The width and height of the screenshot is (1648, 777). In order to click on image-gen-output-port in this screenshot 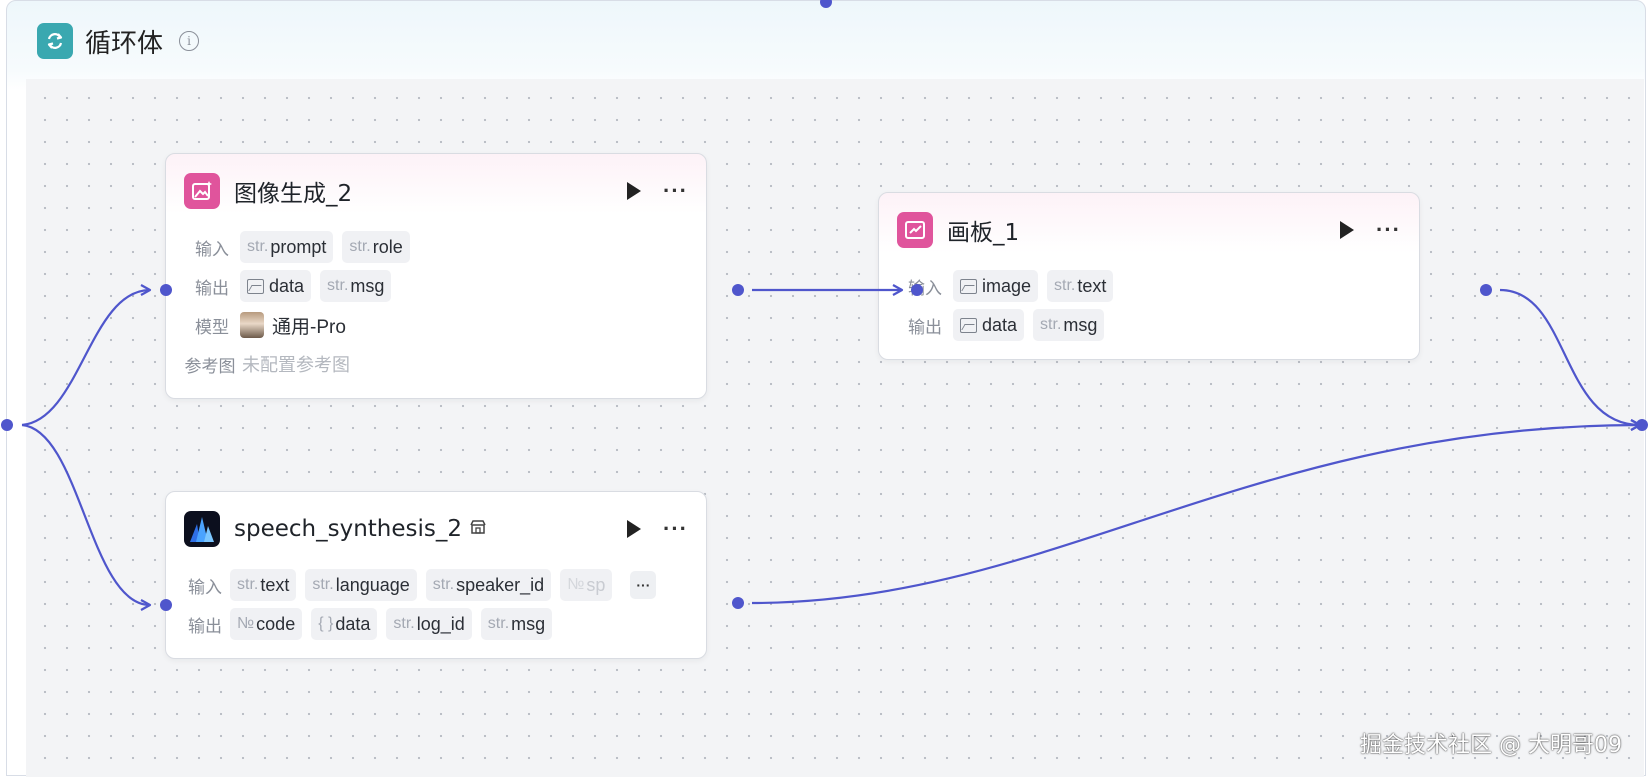, I will do `click(738, 290)`.